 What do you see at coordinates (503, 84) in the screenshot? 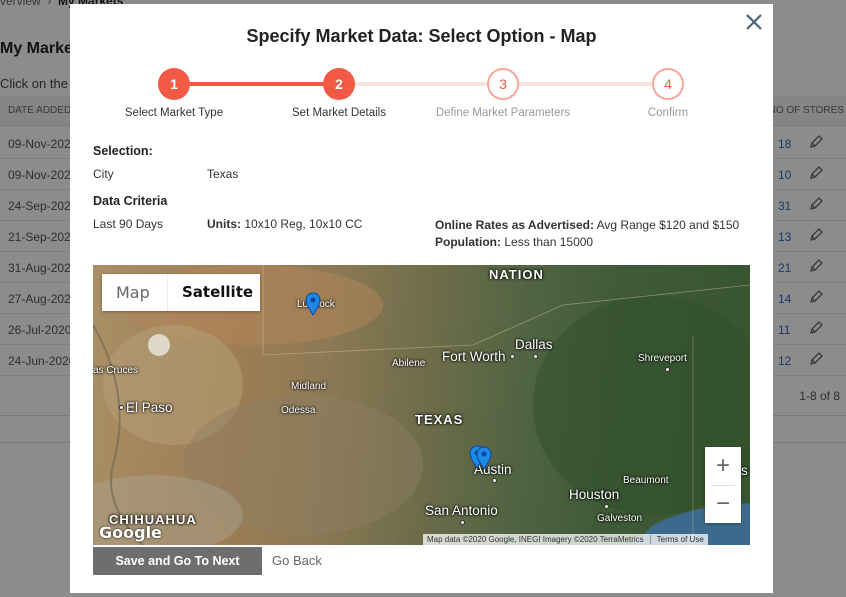
I see `step-3-circle: 3` at bounding box center [503, 84].